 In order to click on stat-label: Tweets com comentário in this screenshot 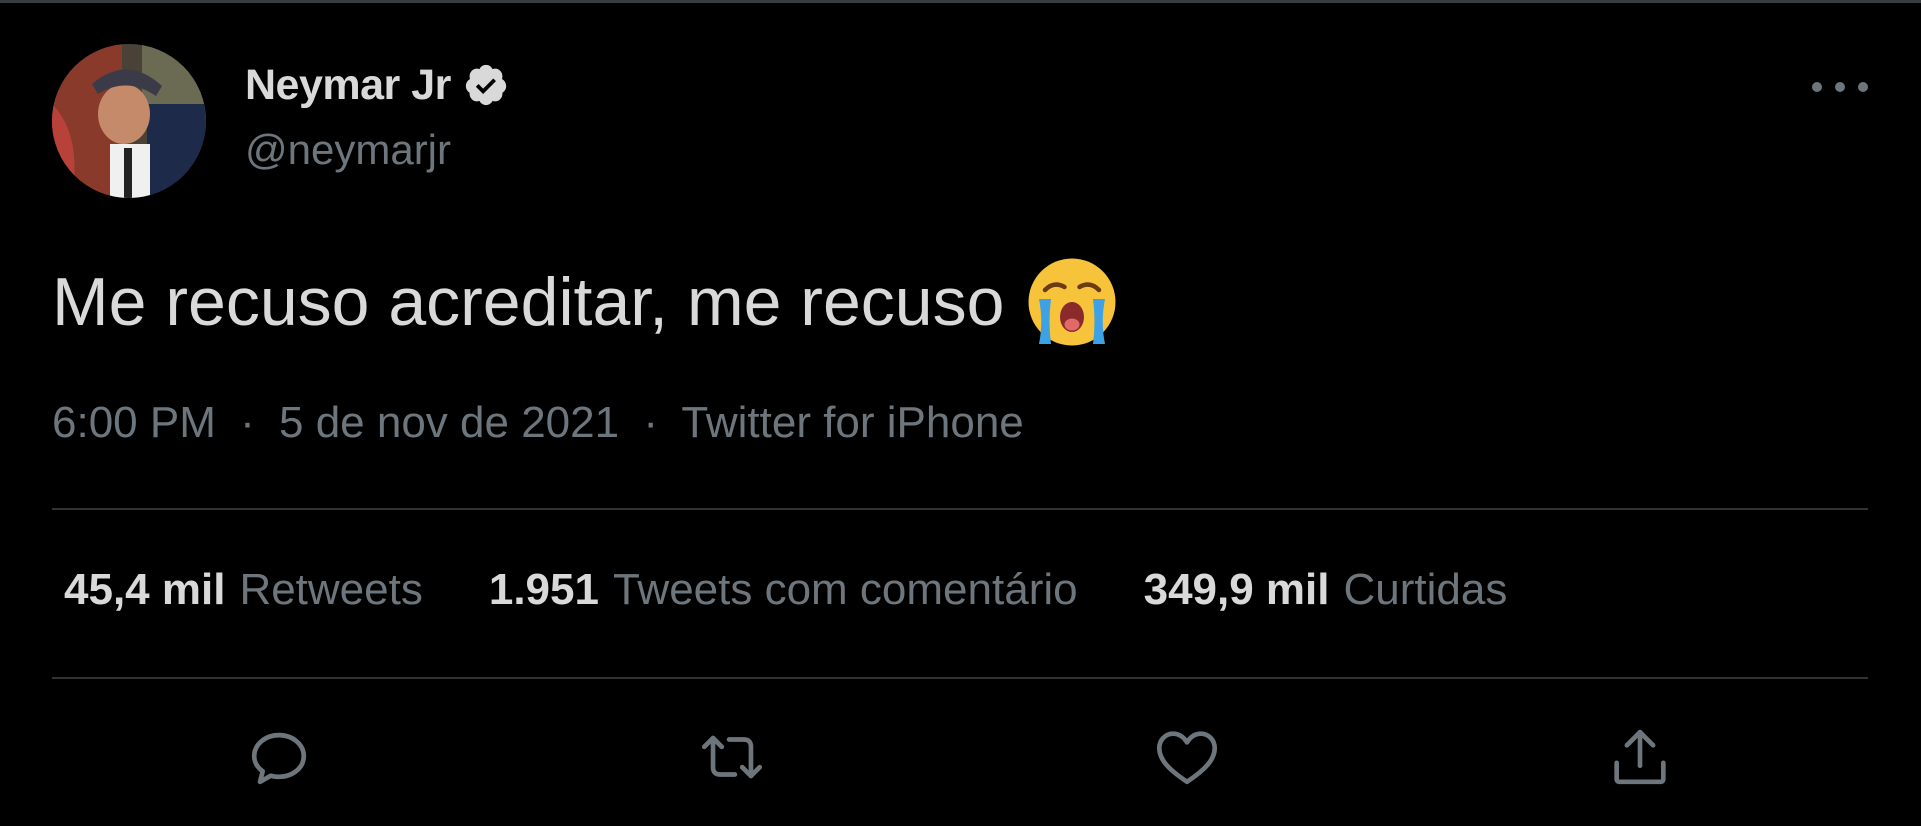, I will do `click(845, 589)`.